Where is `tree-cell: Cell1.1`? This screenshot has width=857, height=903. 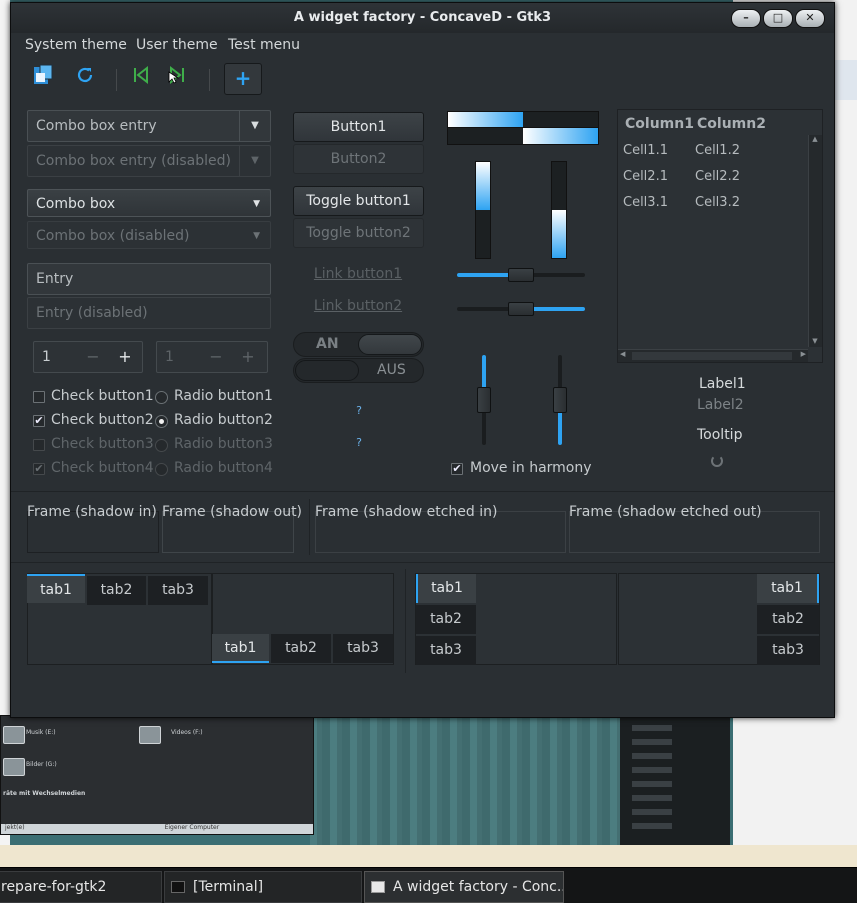 tree-cell: Cell1.1 is located at coordinates (645, 150).